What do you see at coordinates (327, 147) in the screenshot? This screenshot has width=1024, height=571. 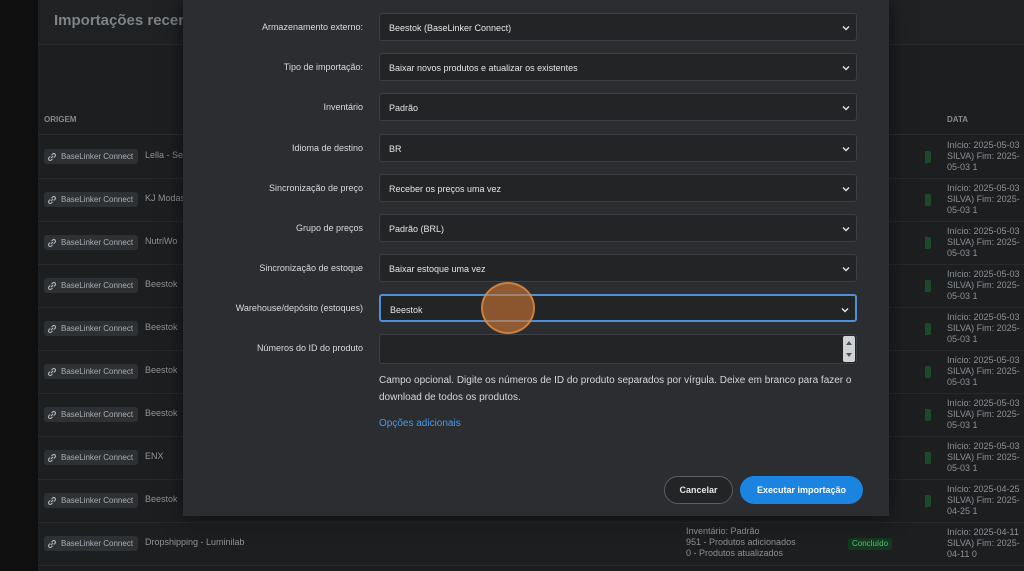 I see `field-label: Idioma de destino` at bounding box center [327, 147].